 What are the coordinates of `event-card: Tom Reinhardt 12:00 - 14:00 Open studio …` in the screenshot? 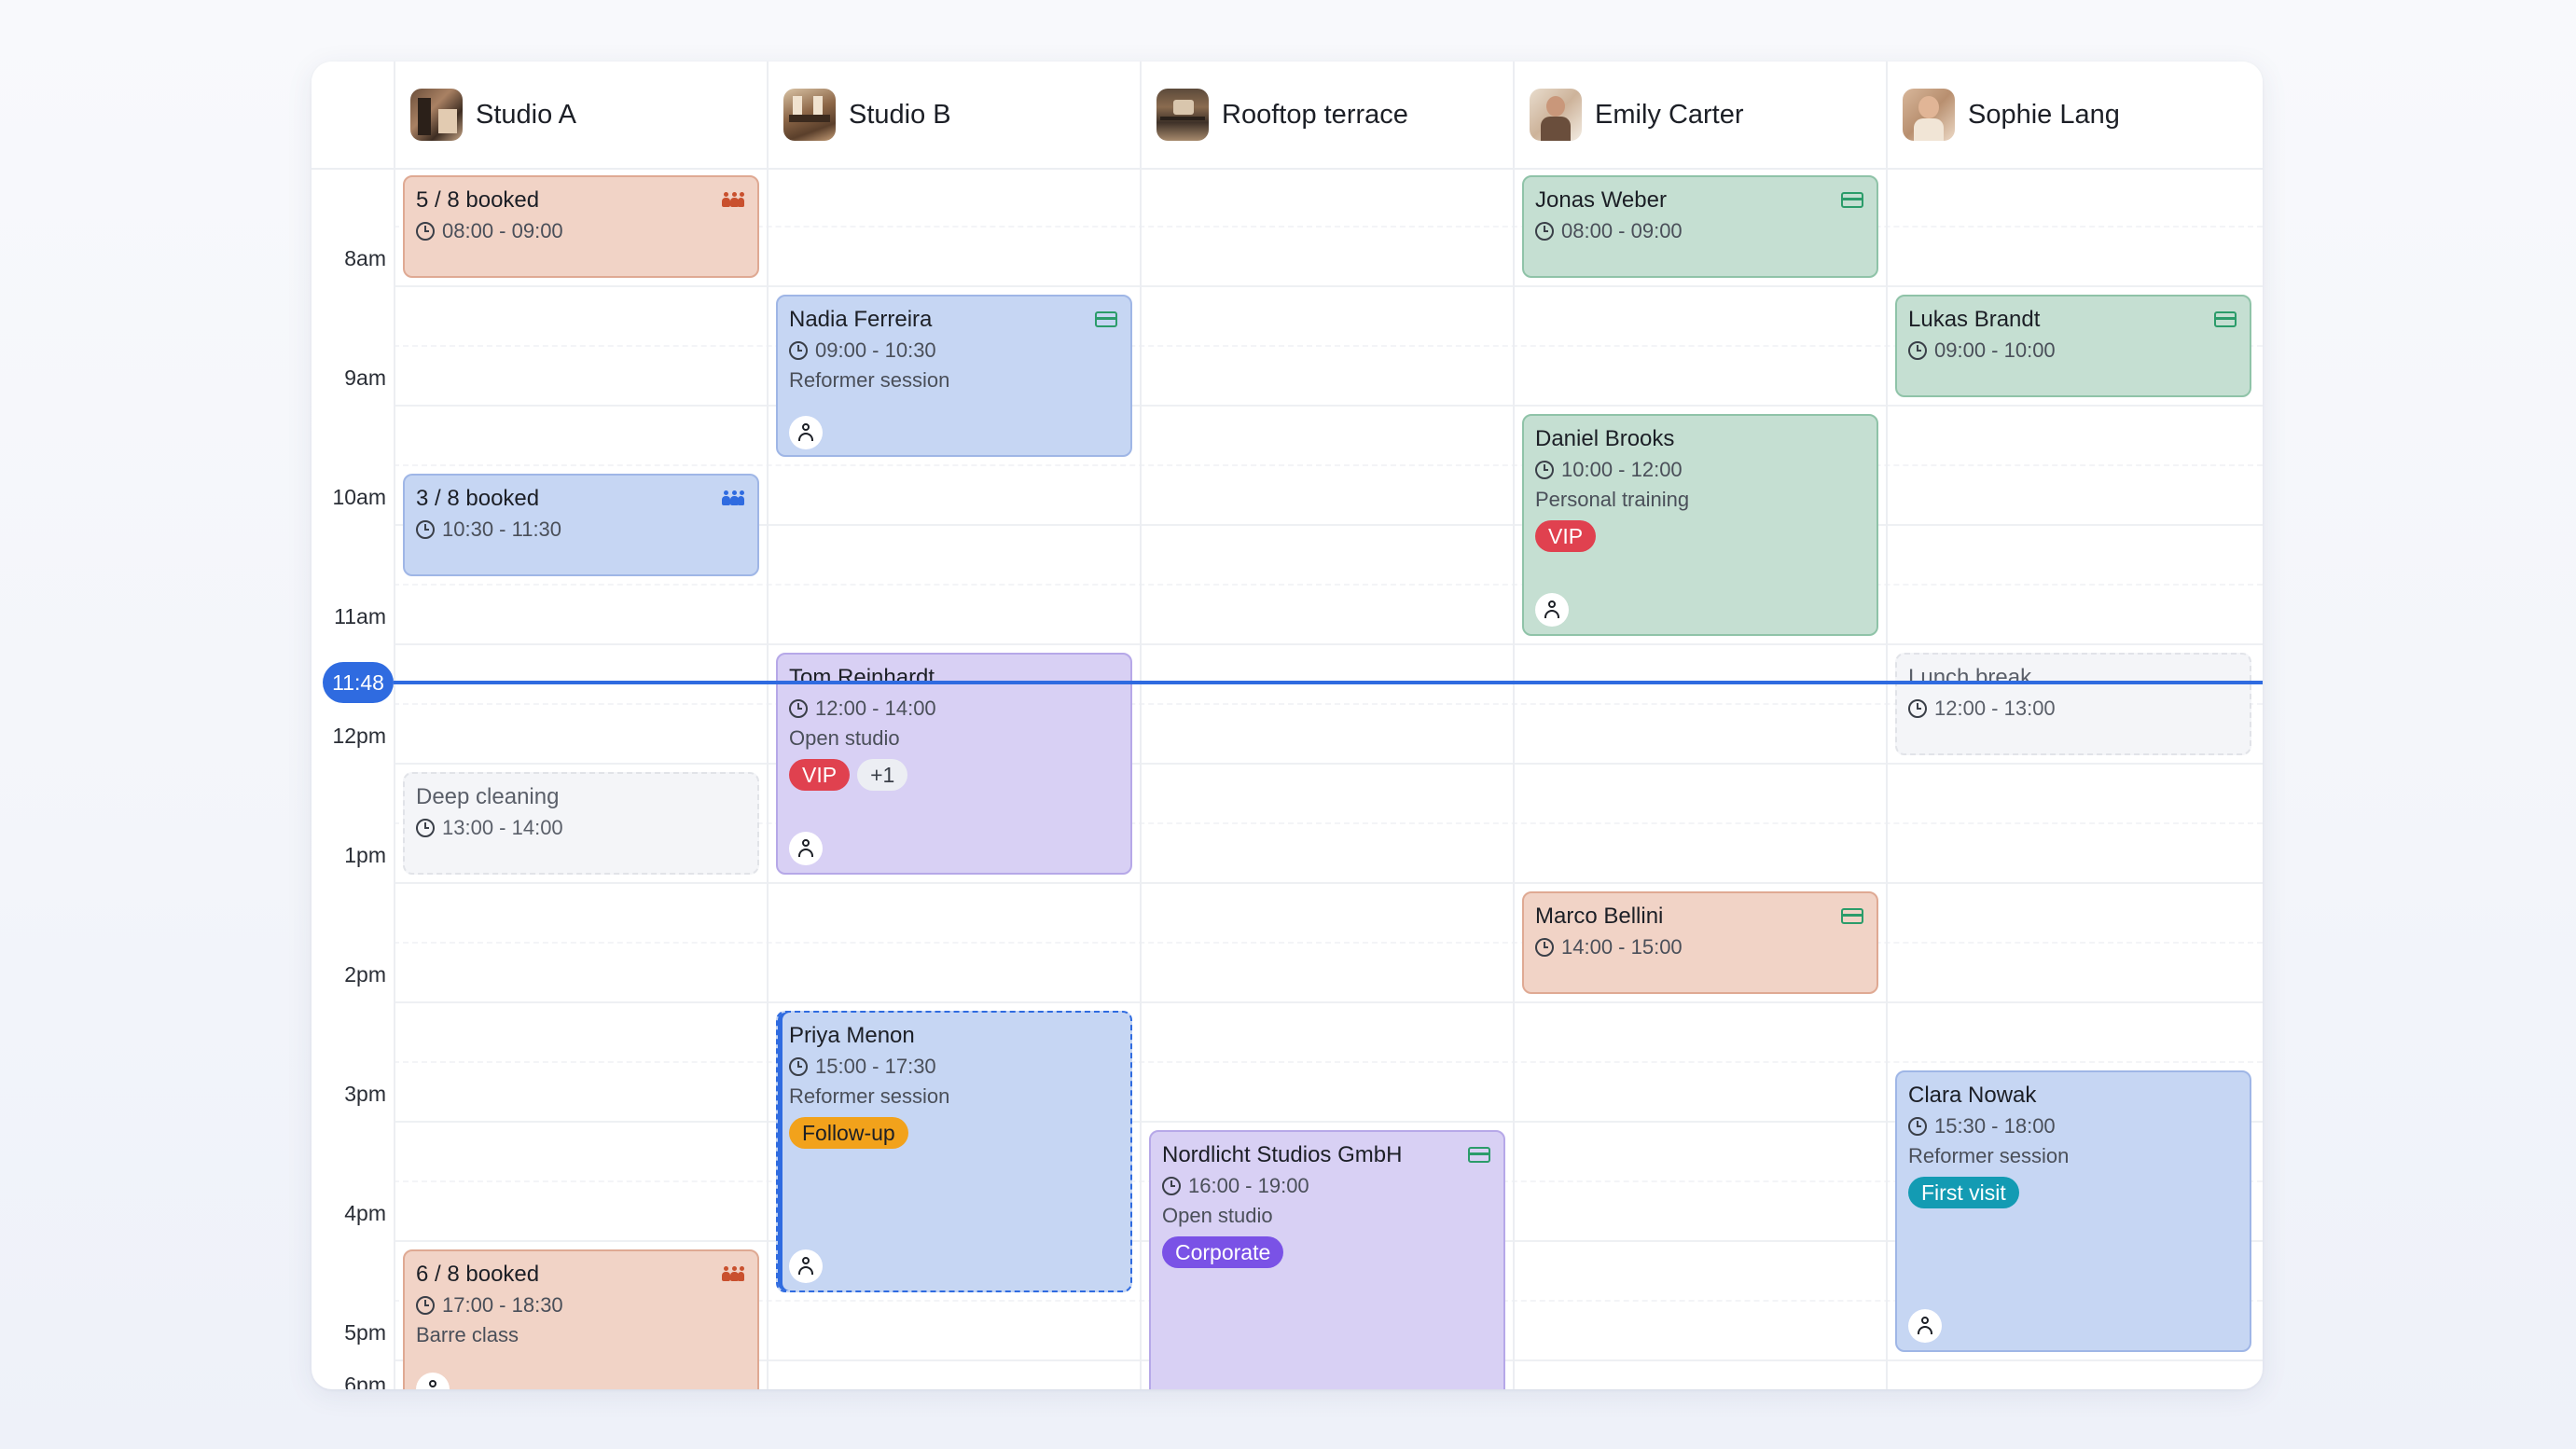 It's located at (954, 764).